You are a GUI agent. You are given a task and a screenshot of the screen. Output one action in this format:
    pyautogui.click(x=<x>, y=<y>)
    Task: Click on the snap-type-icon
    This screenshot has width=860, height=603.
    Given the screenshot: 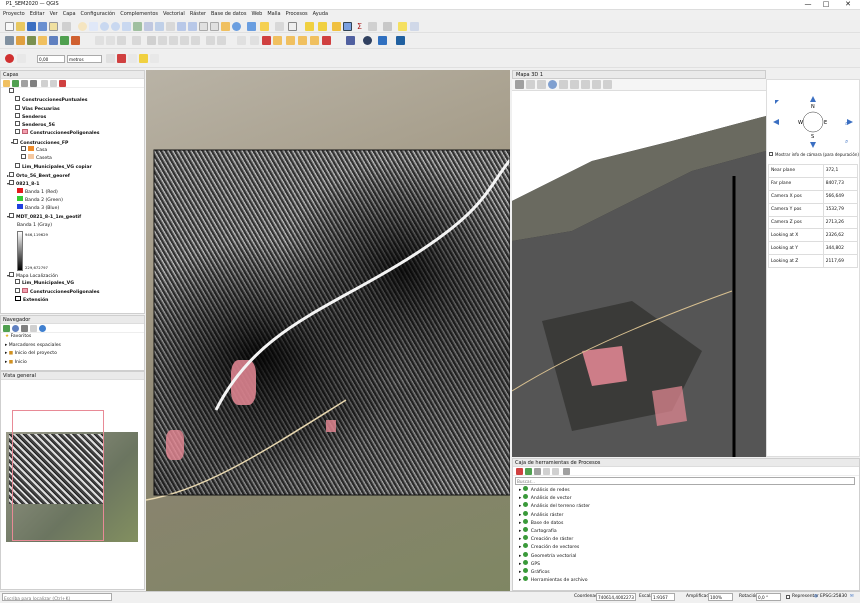 What is the action you would take?
    pyautogui.click(x=21, y=58)
    